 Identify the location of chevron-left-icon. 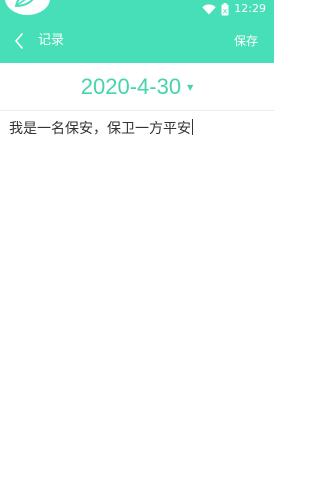
(19, 41).